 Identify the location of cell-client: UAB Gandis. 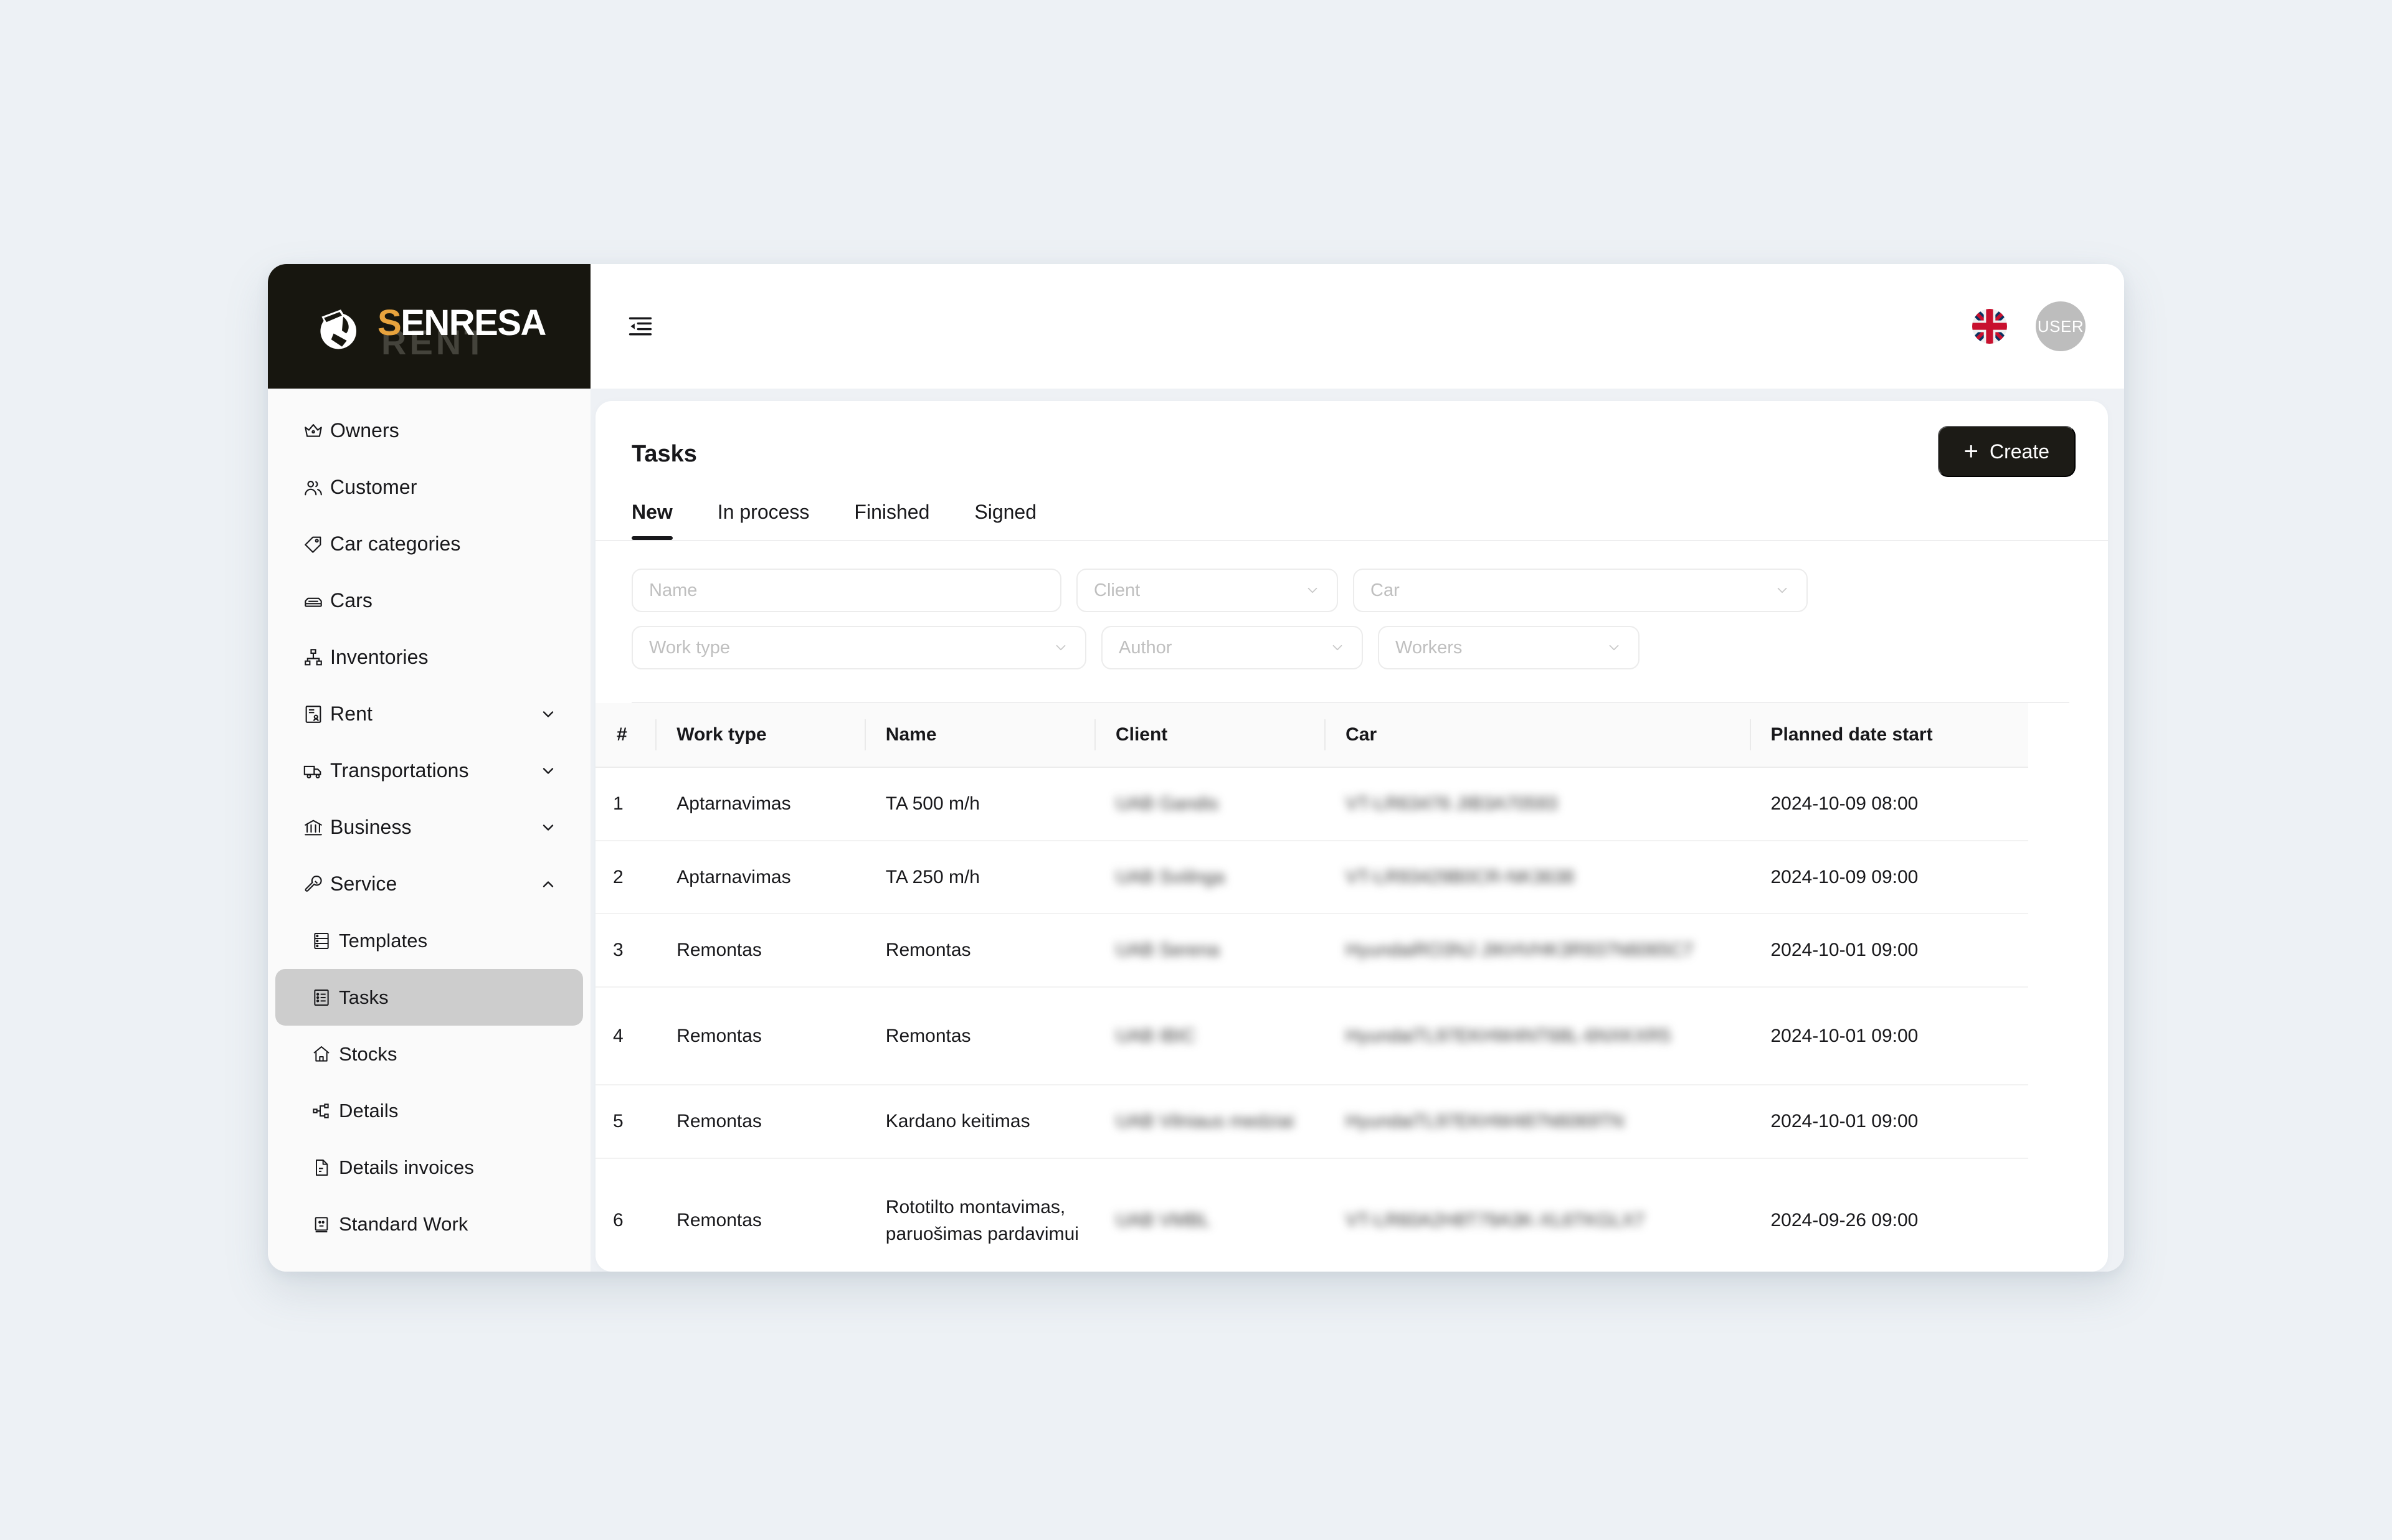
(1209, 804).